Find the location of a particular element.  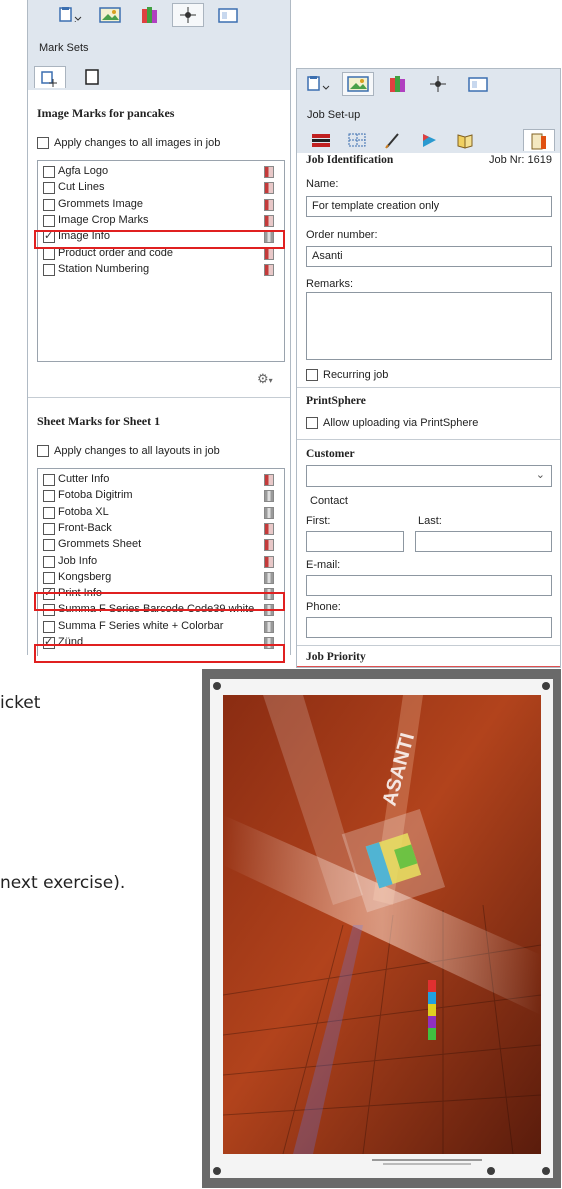

document-dropdown-icon is located at coordinates (318, 84).